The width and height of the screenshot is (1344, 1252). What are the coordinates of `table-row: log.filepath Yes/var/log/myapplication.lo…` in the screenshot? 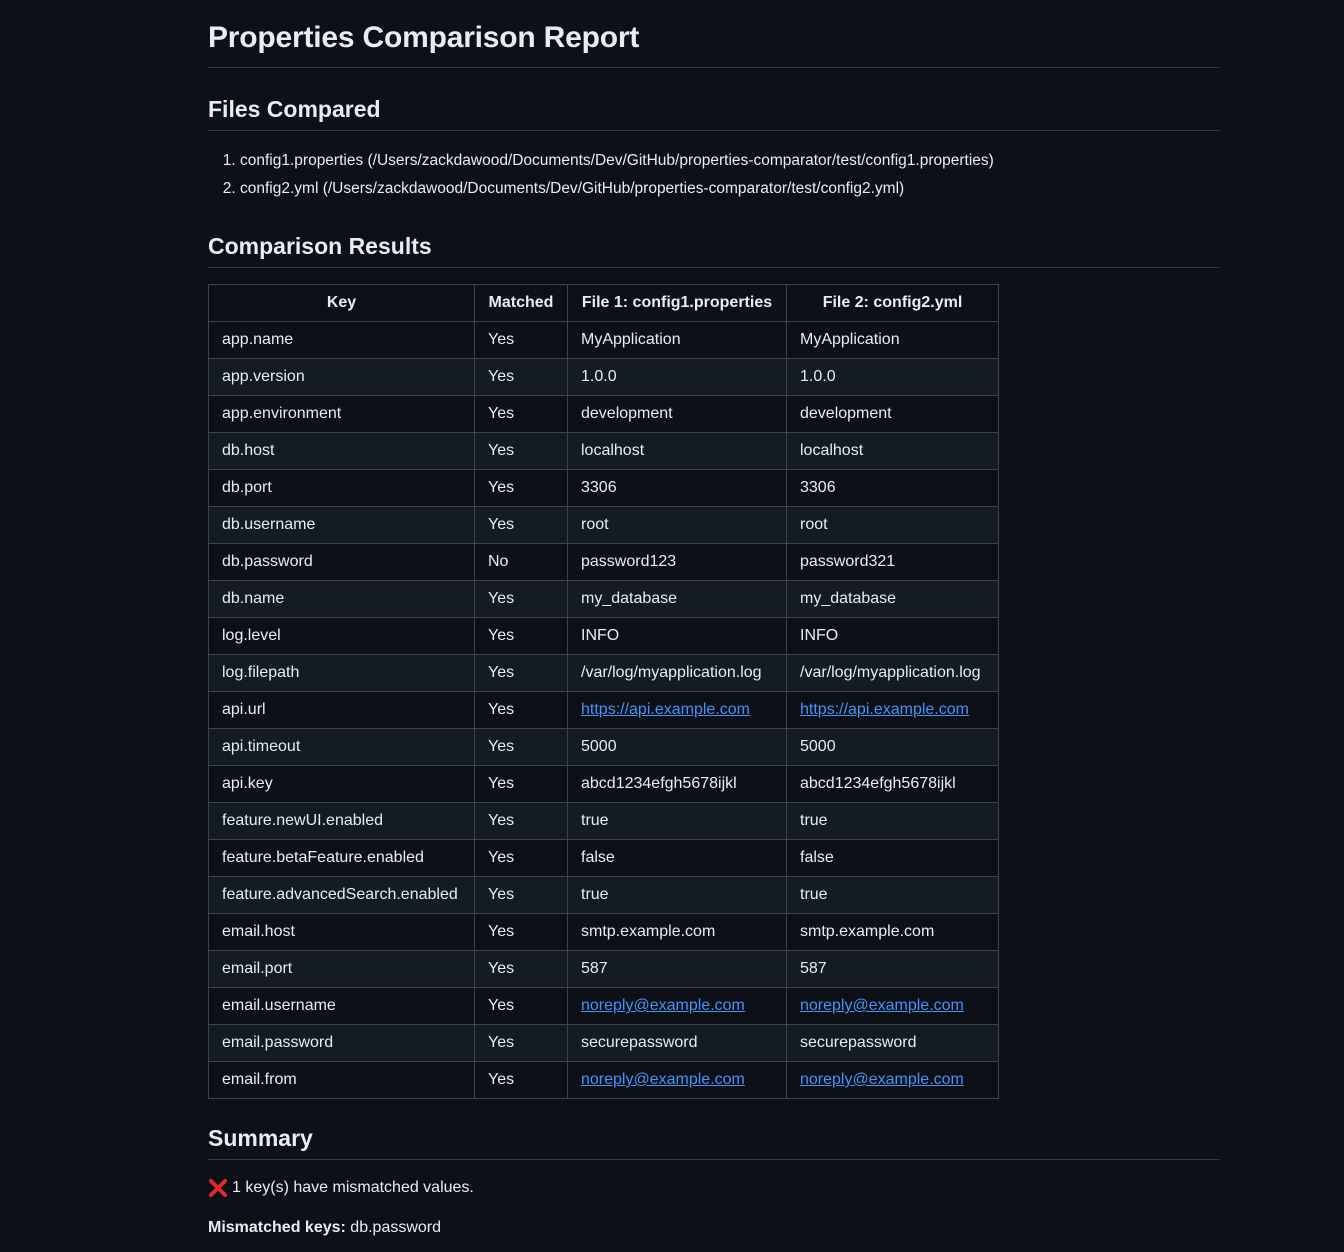 It's located at (603, 673).